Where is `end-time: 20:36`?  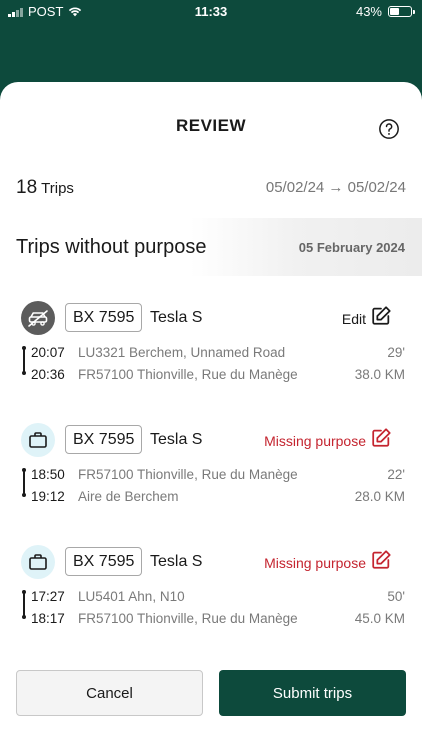 end-time: 20:36 is located at coordinates (48, 374).